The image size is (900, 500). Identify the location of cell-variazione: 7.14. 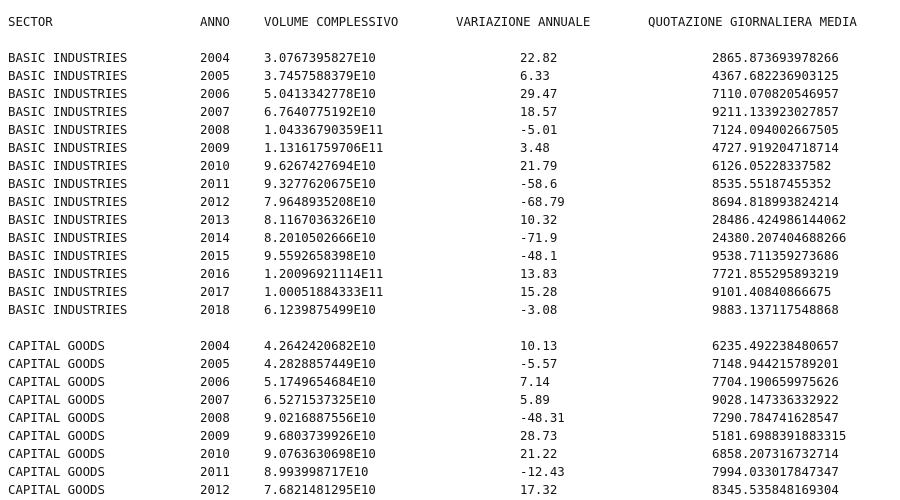
(535, 381).